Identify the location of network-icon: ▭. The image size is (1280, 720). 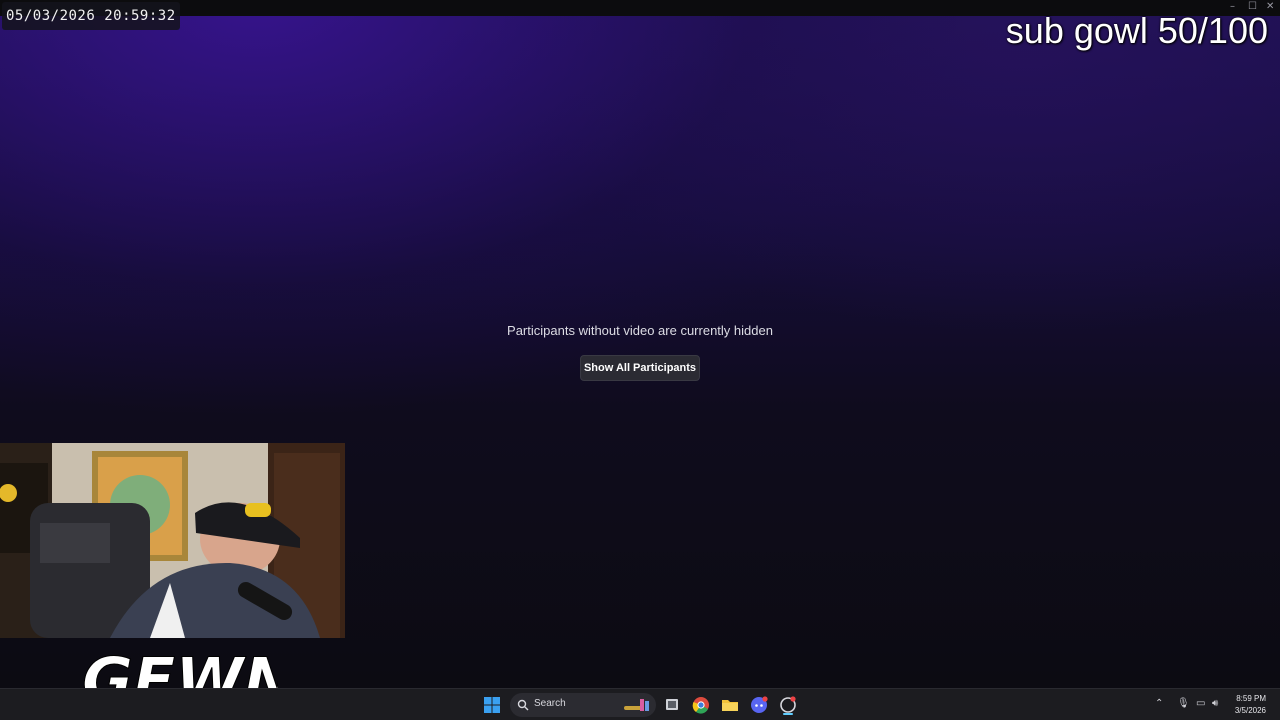
(1200, 703).